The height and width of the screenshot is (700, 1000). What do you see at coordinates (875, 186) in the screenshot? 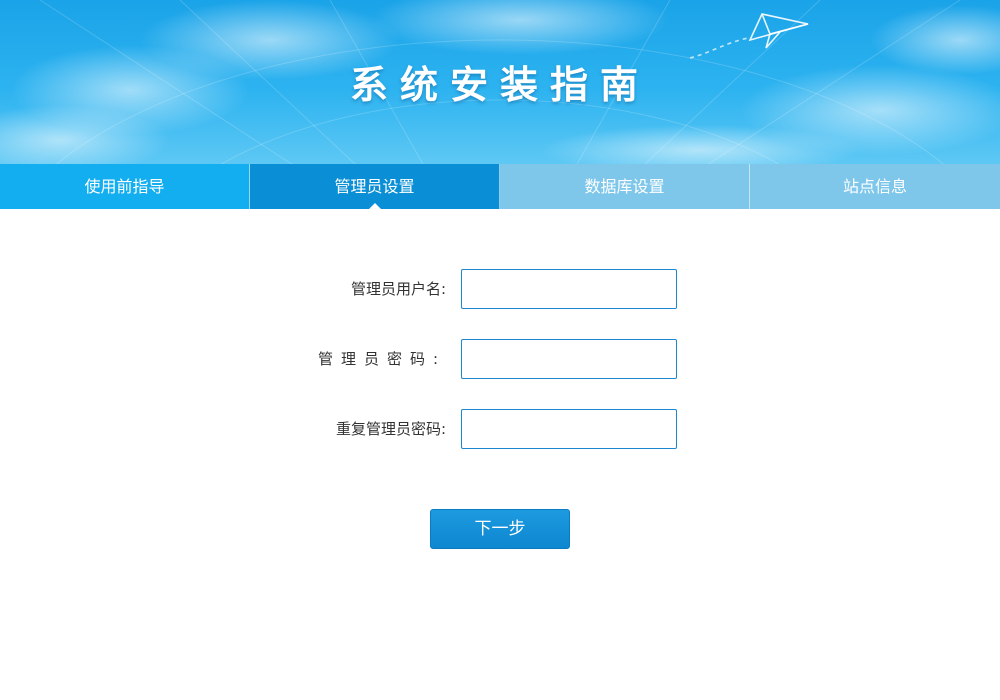
I see `tab-site-info: 站点信息` at bounding box center [875, 186].